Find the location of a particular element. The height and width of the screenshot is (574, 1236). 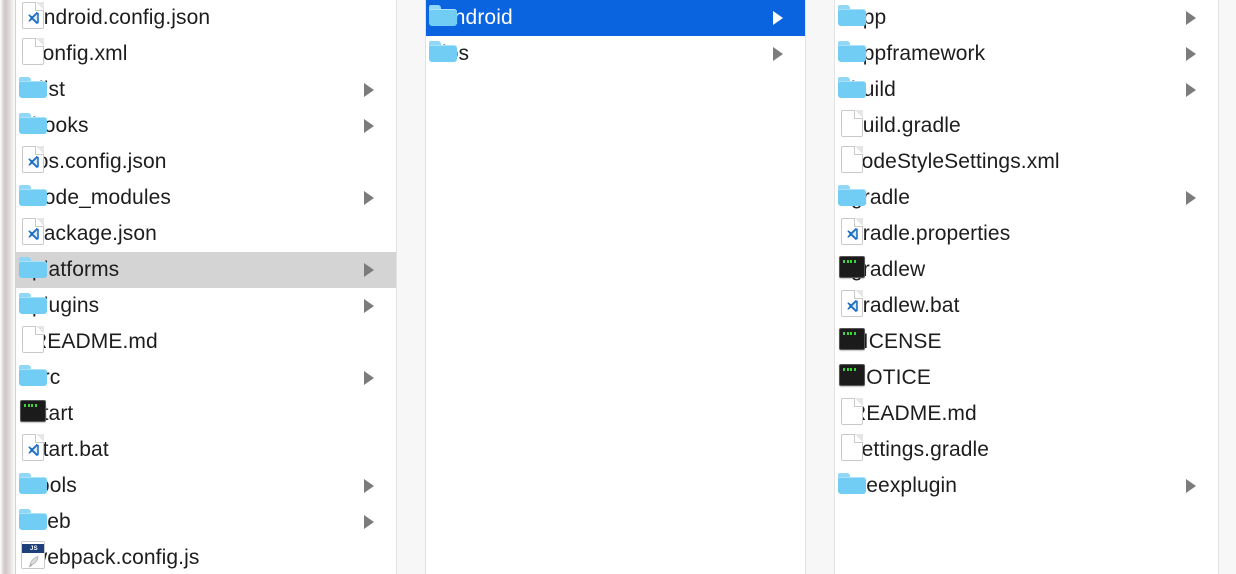

js-banner-label: JS is located at coordinates (34, 548).